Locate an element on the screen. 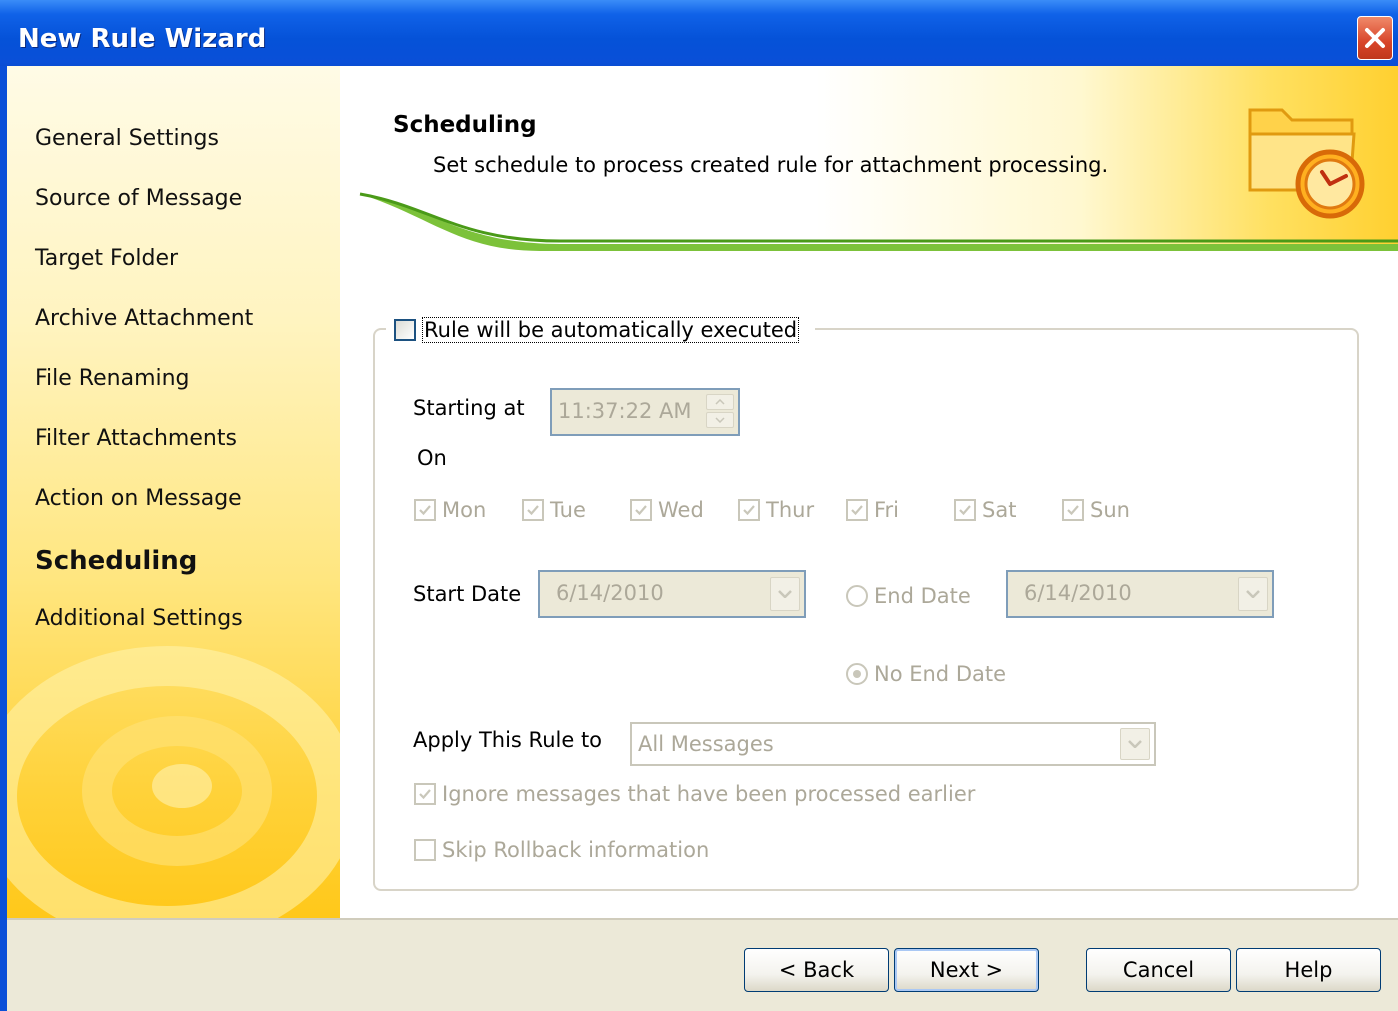 The width and height of the screenshot is (1398, 1011). end-date-picker: 6/14/2010 is located at coordinates (1140, 594).